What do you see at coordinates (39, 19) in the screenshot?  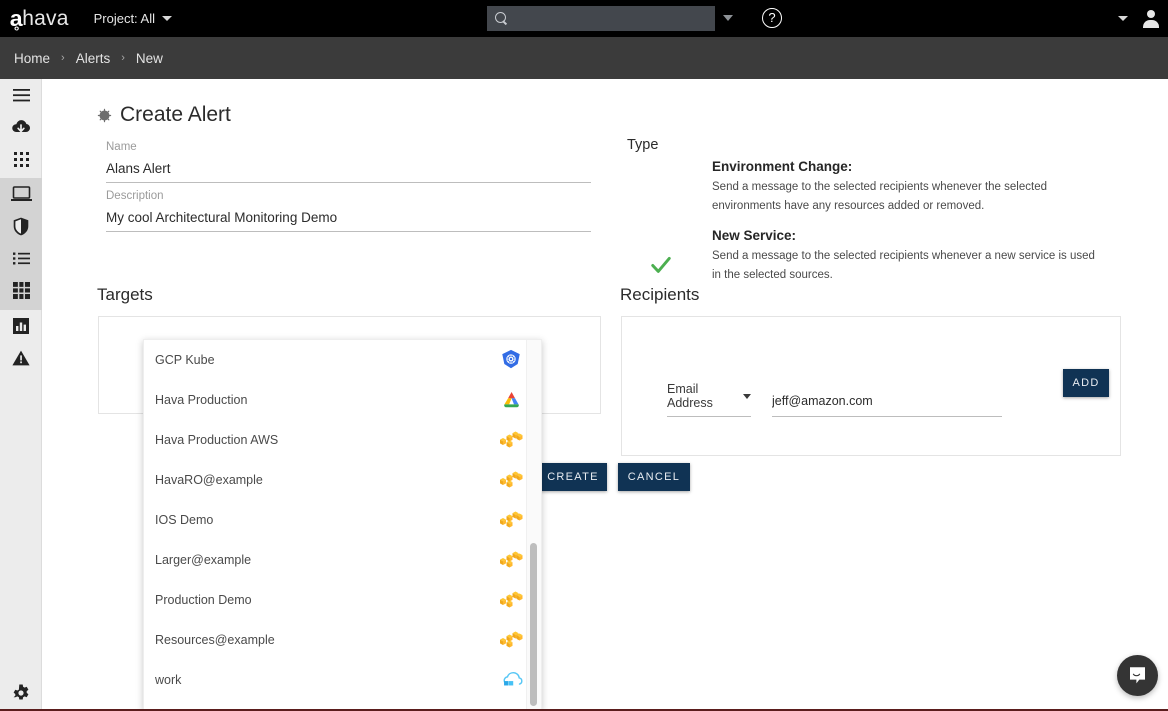 I see `brand-logo: ḁ hava` at bounding box center [39, 19].